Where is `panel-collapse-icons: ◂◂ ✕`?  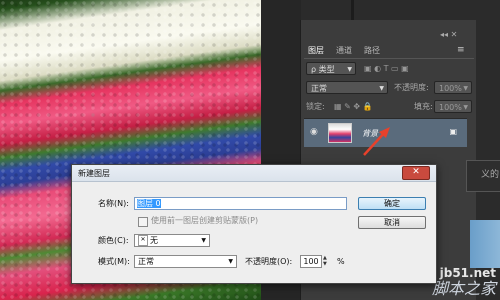
panel-collapse-icons: ◂◂ ✕ is located at coordinates (448, 34).